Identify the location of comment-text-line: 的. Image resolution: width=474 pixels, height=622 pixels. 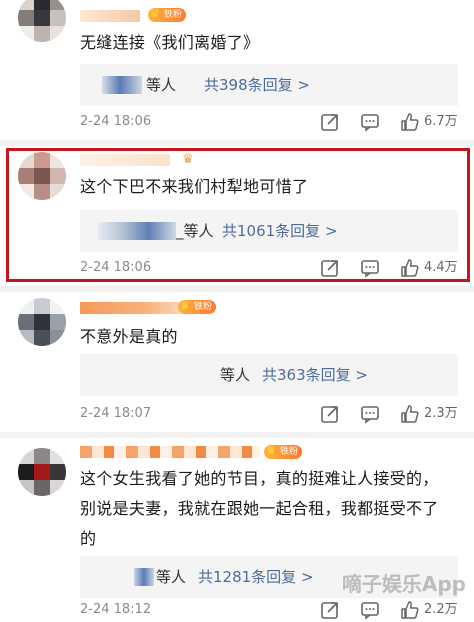
(88, 538).